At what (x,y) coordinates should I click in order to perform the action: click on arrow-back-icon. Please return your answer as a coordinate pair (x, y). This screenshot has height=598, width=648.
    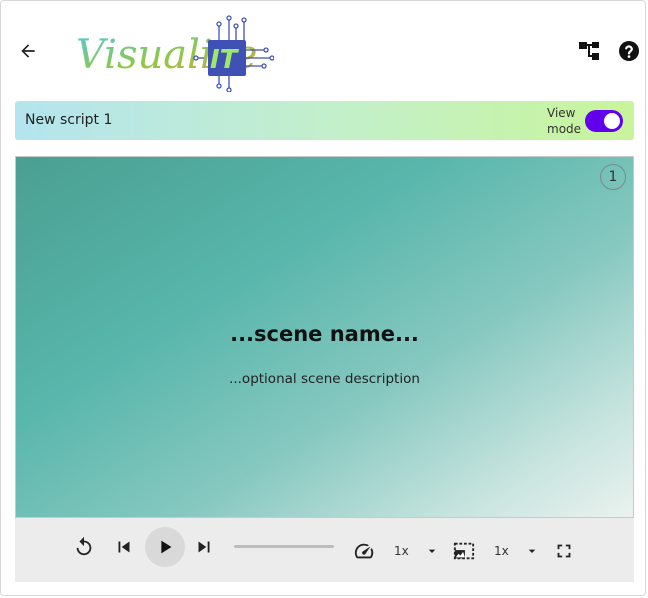
    Looking at the image, I should click on (28, 51).